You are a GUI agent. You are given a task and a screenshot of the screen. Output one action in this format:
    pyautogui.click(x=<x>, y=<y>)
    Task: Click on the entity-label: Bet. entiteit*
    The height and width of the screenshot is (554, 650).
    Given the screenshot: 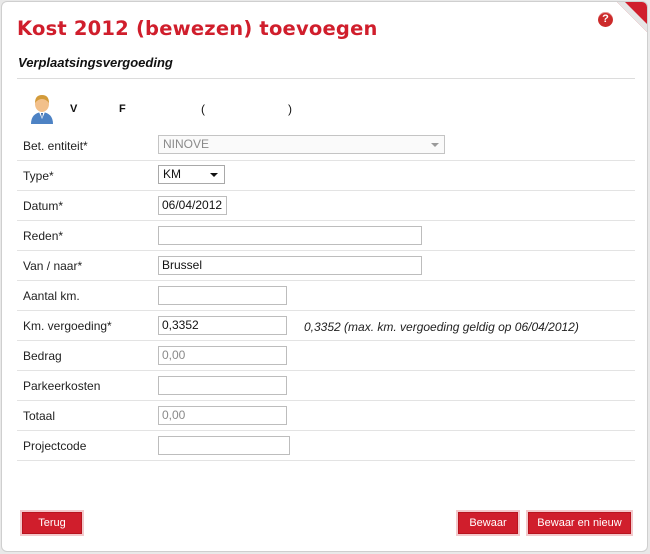 What is the action you would take?
    pyautogui.click(x=55, y=146)
    